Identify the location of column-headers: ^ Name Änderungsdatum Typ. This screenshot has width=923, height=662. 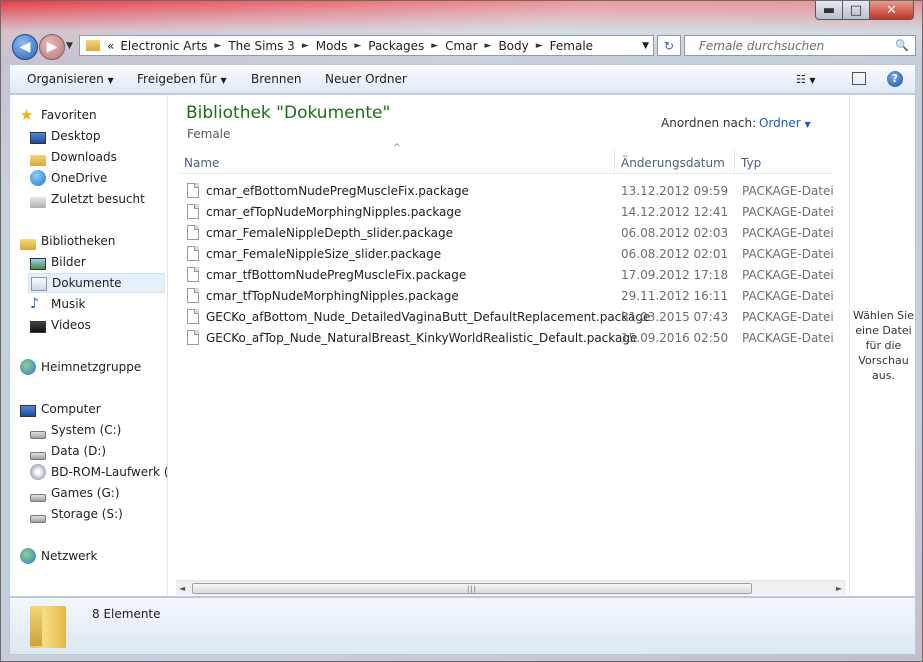
(505, 158).